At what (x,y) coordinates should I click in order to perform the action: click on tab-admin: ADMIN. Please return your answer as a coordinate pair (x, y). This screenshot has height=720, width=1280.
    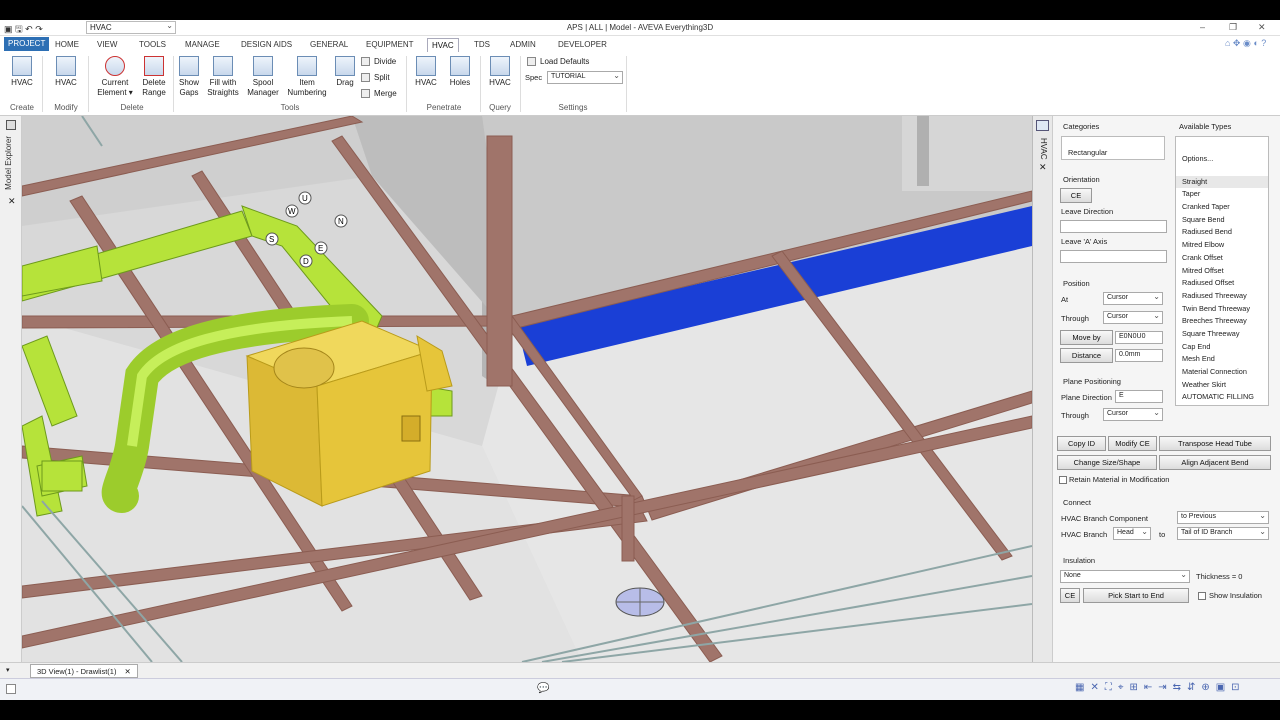
    Looking at the image, I should click on (523, 45).